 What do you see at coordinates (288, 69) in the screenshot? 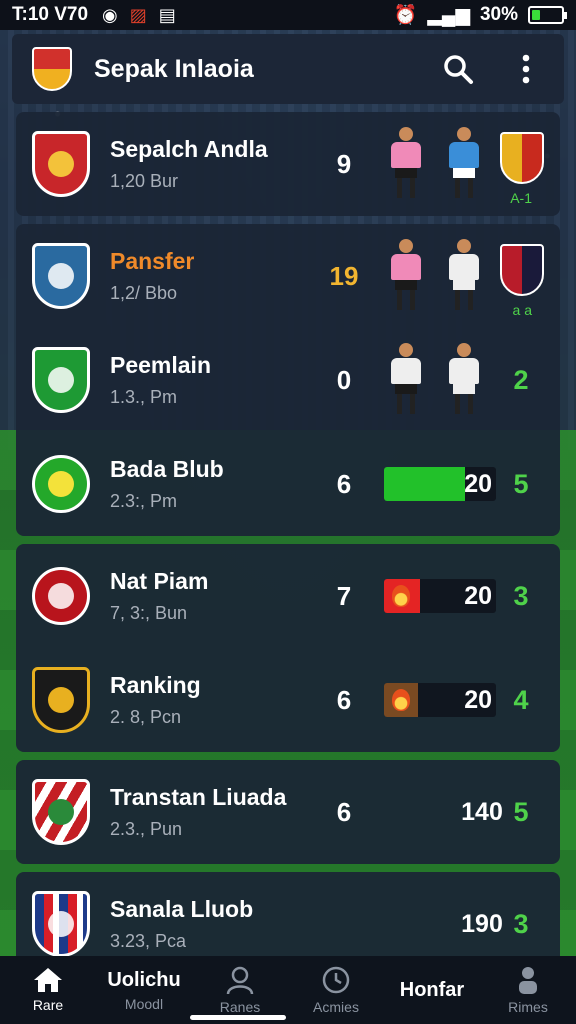
I see `app-bar: Sepak Inlaoia` at bounding box center [288, 69].